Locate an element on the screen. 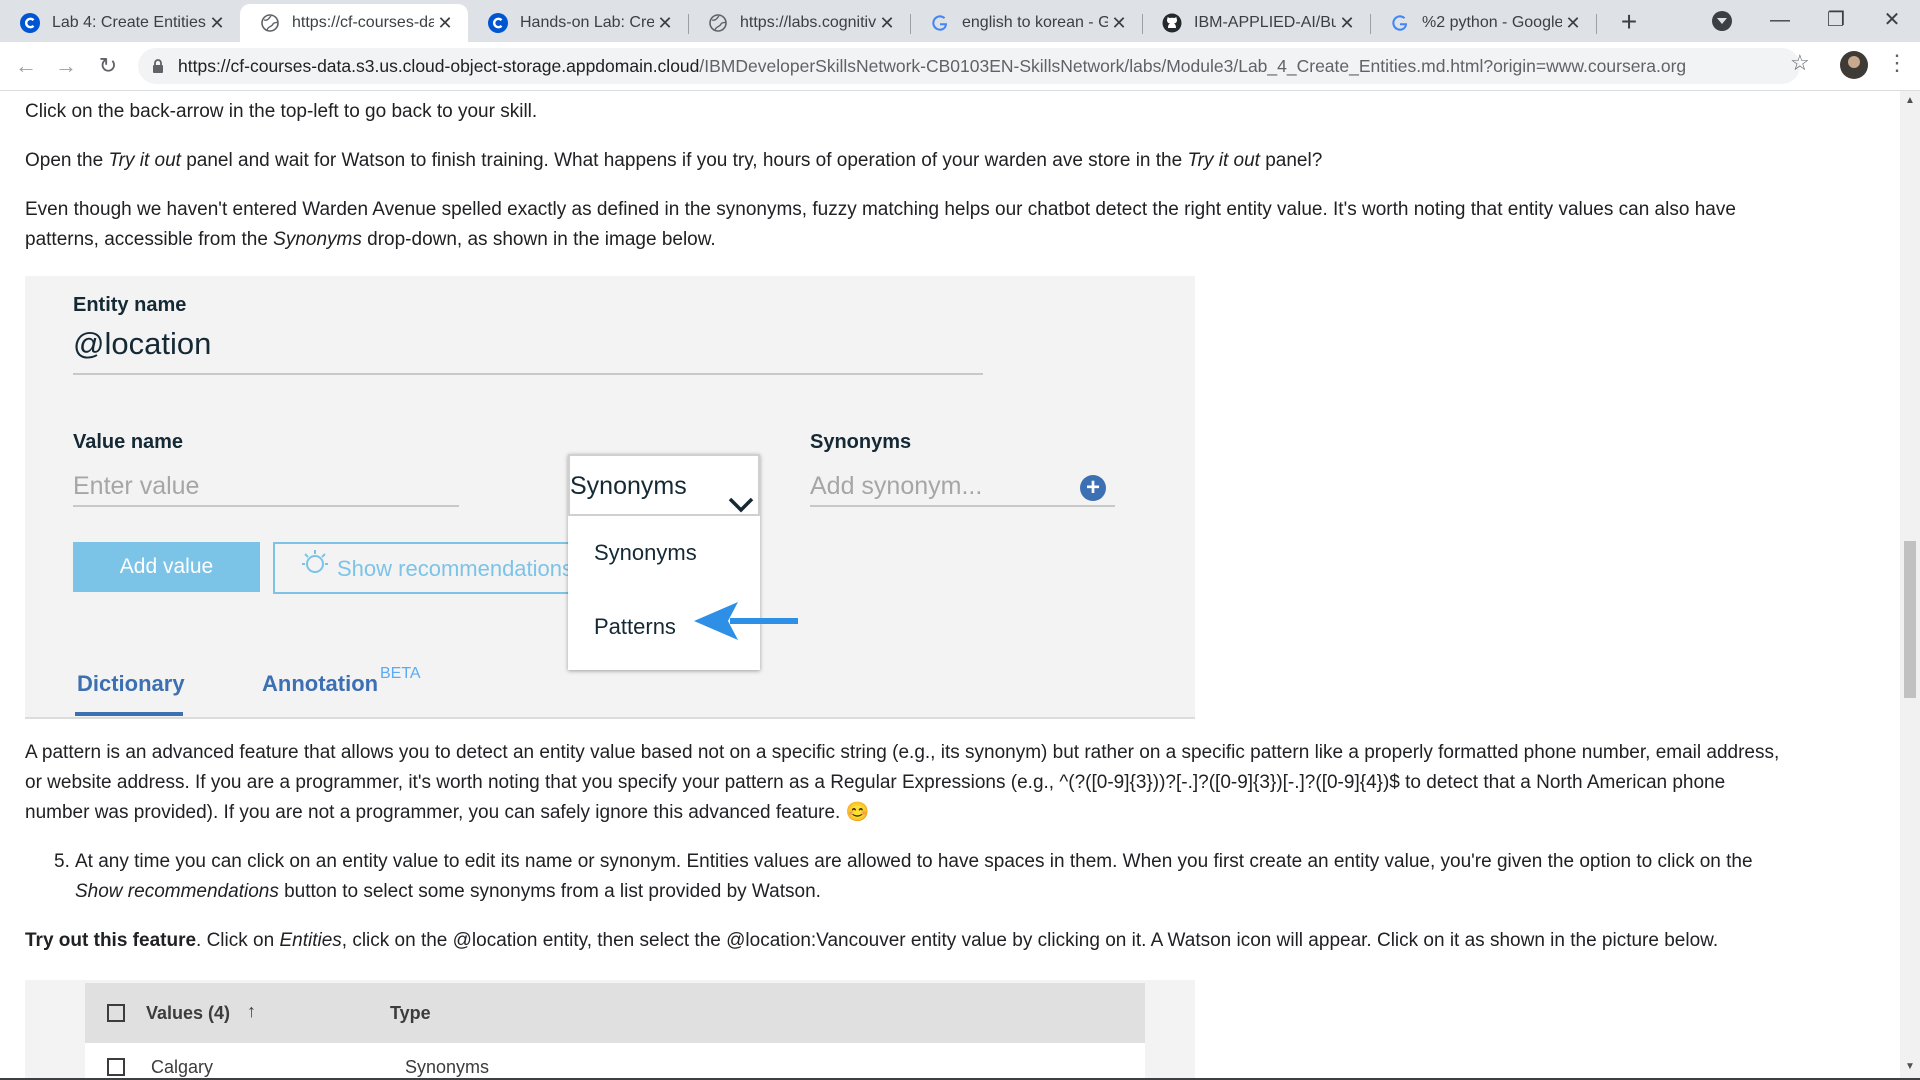 This screenshot has height=1080, width=1920. tab-dictionary-underline is located at coordinates (129, 714).